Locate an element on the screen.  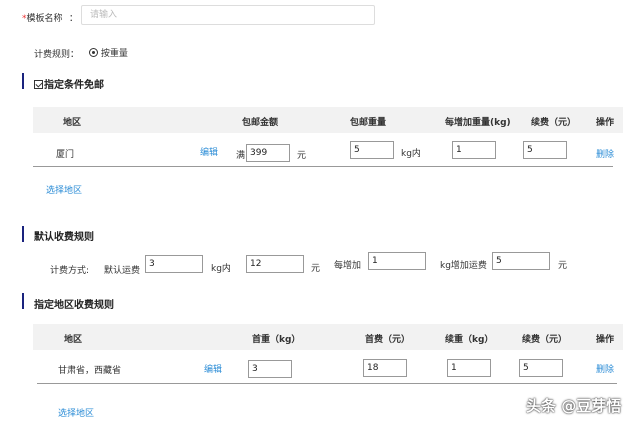
free-renew-fee-input is located at coordinates (545, 150).